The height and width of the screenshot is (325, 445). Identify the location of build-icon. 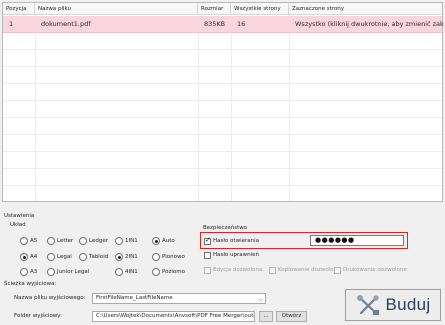
(367, 305).